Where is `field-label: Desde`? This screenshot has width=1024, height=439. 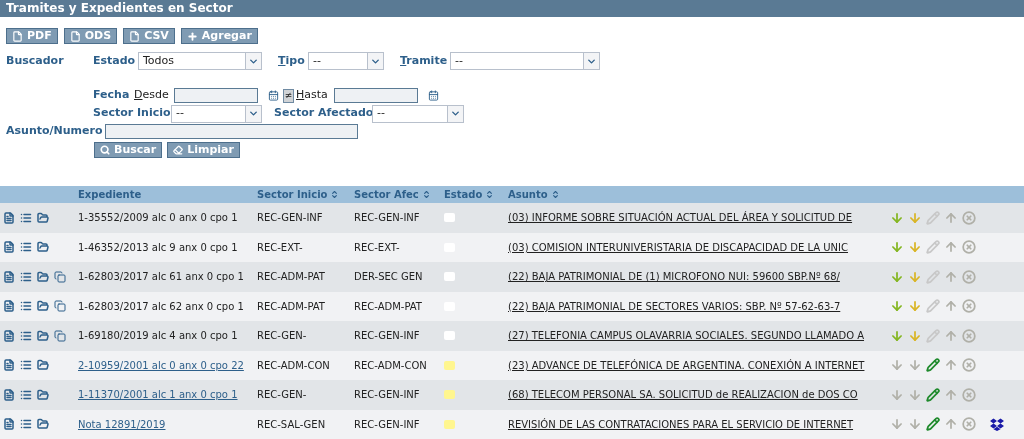
field-label: Desde is located at coordinates (152, 95).